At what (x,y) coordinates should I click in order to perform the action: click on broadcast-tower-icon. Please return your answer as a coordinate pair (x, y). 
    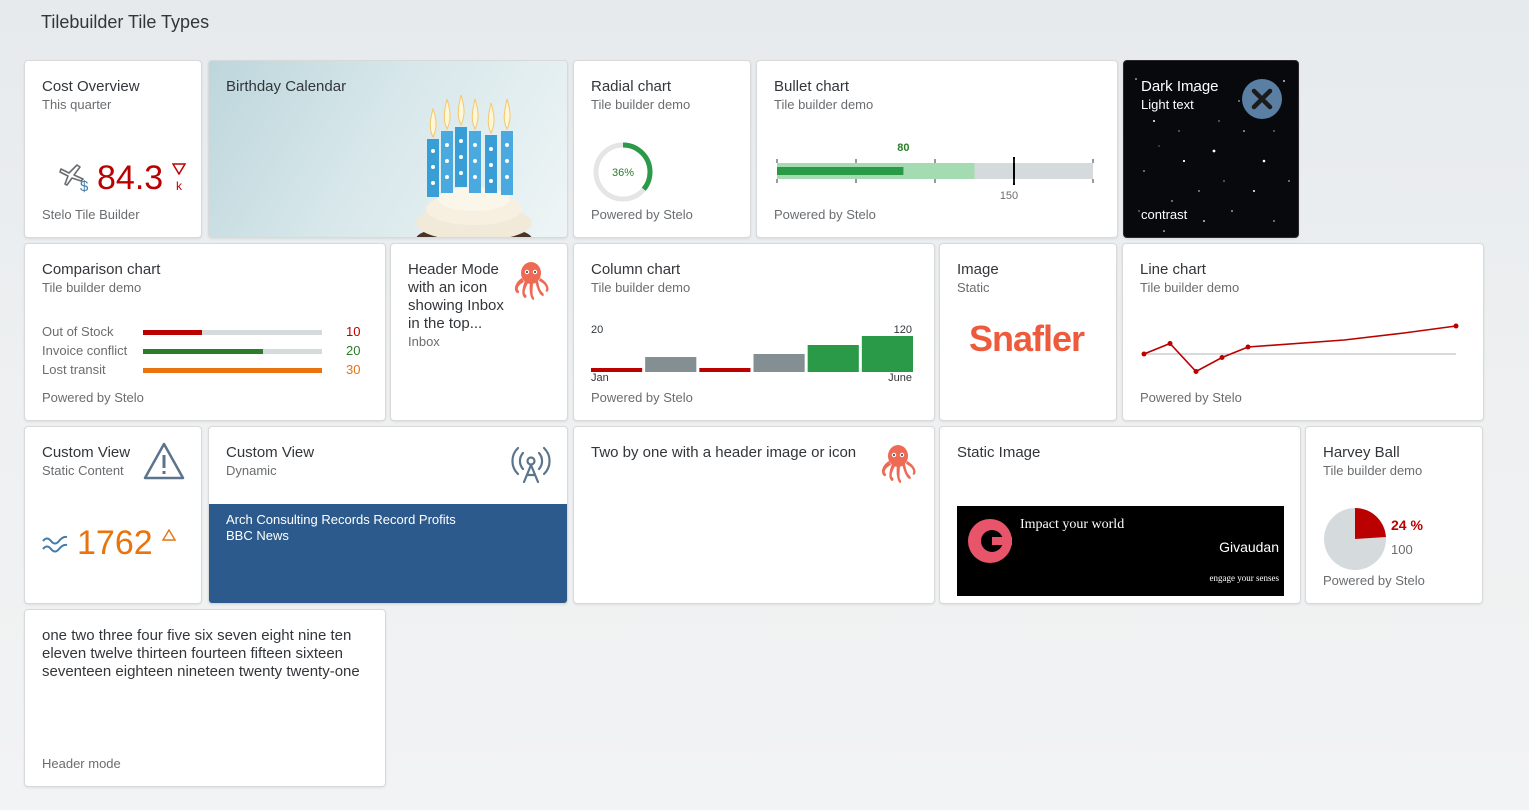
    Looking at the image, I should click on (531, 465).